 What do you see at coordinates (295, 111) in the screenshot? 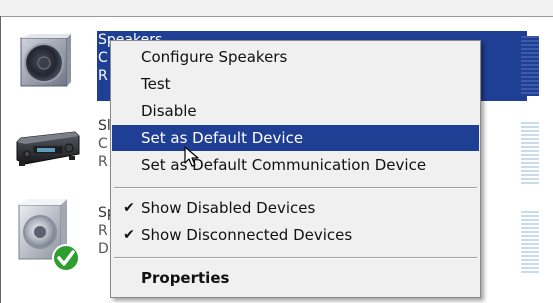
I see `menu-item-disable: Disable` at bounding box center [295, 111].